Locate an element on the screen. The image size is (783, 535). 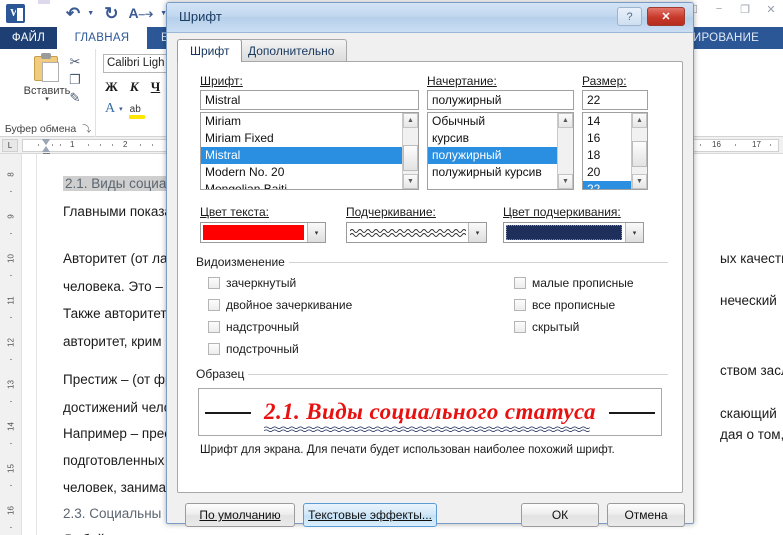
clipboard-group-label: Буфер обмена ⤵ is located at coordinates (48, 128).